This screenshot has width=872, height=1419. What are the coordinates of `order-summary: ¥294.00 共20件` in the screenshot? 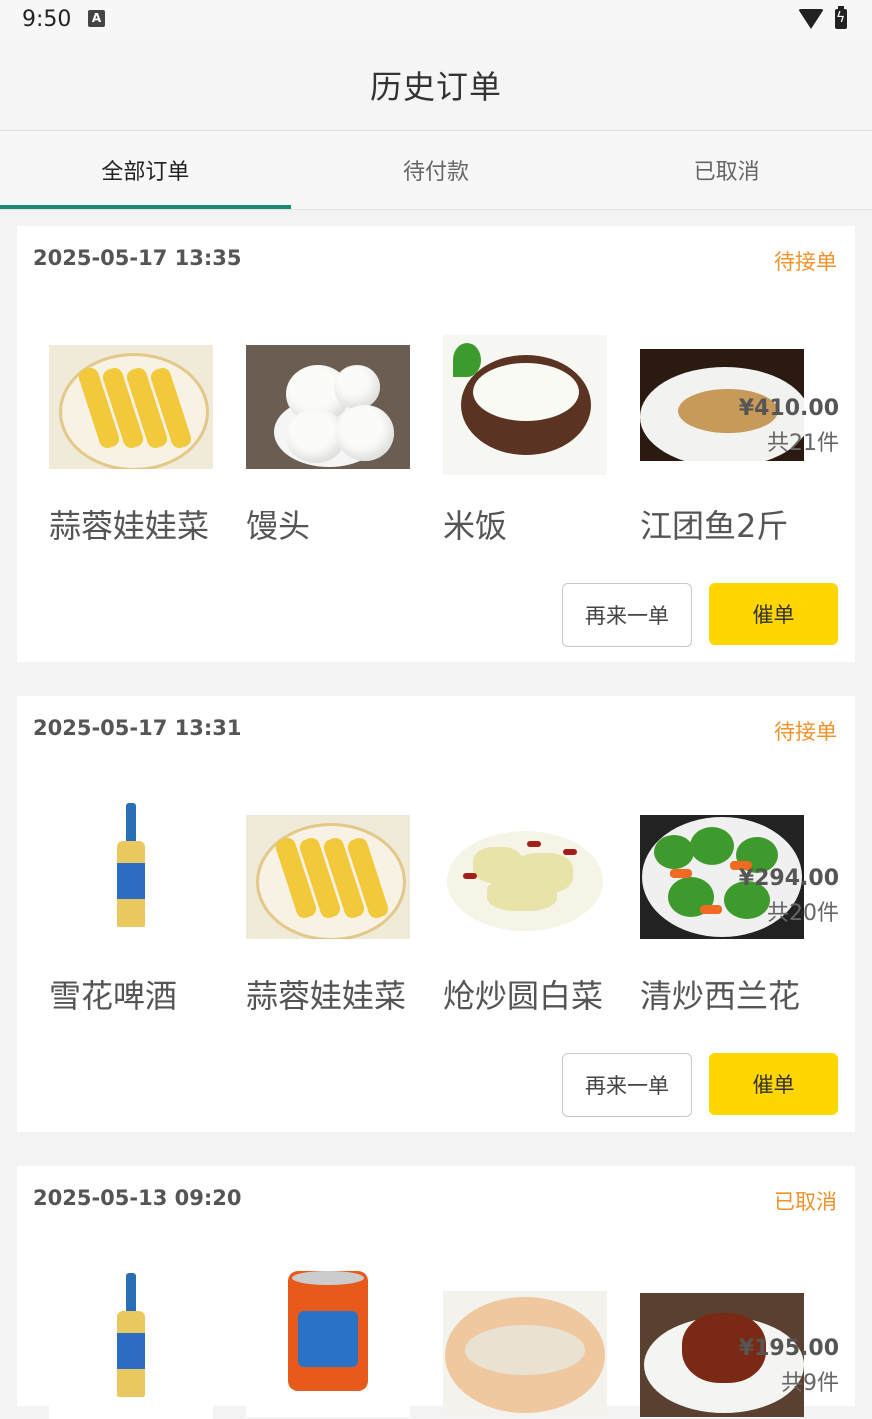 It's located at (789, 896).